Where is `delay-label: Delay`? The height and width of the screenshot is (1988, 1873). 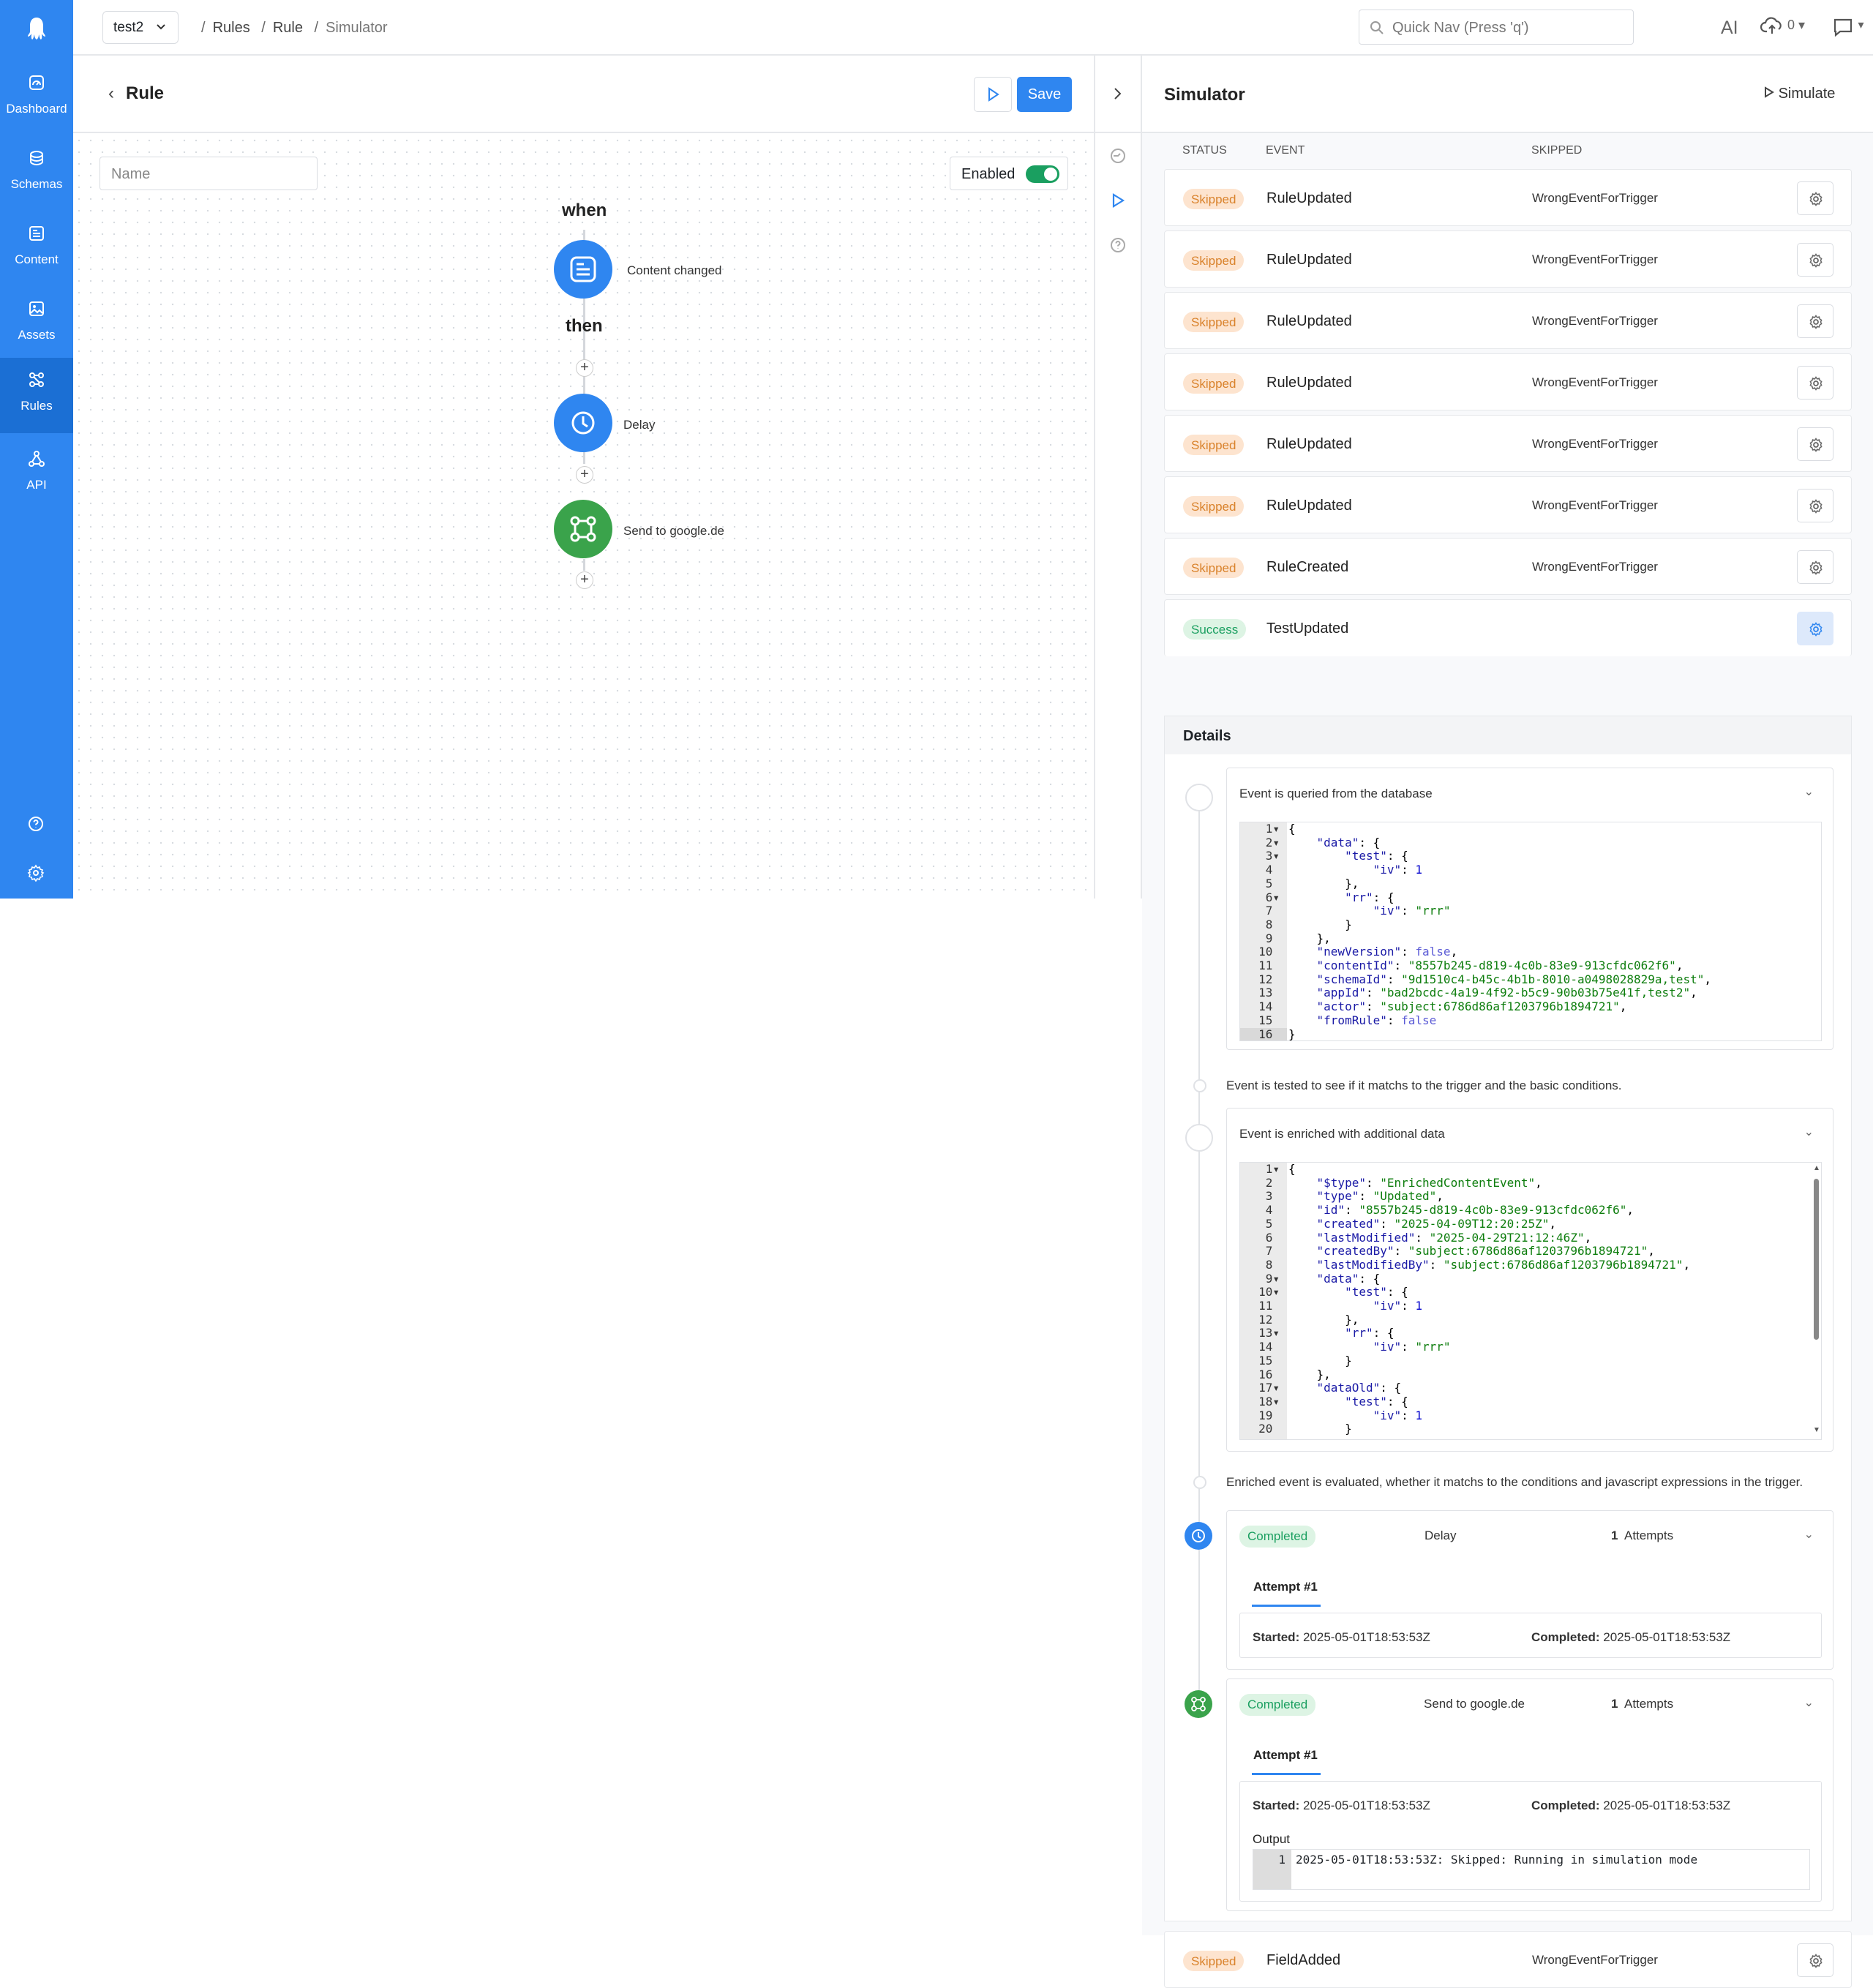
delay-label: Delay is located at coordinates (639, 425).